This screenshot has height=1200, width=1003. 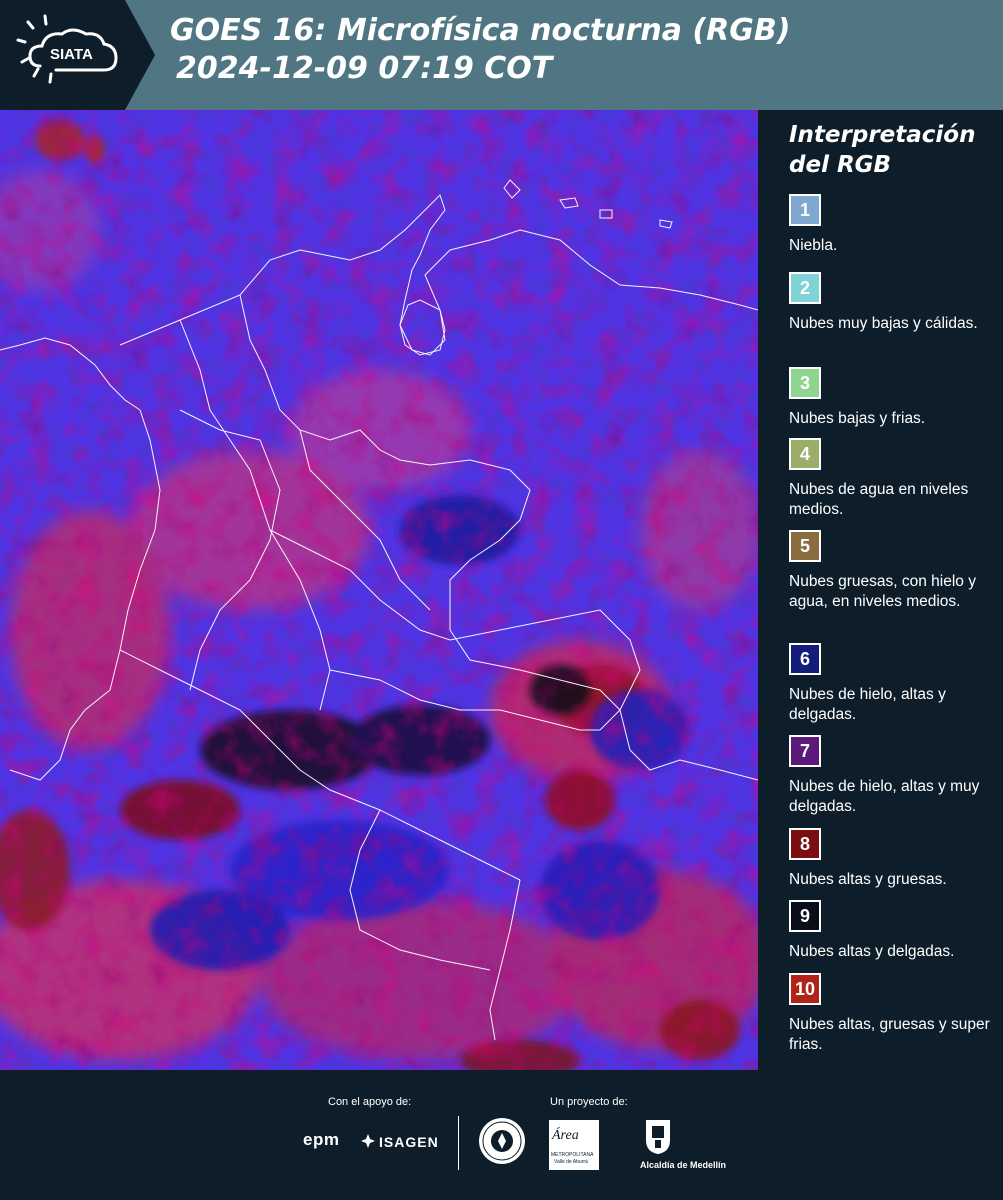 What do you see at coordinates (321, 1139) in the screenshot?
I see `epm-logo: epm` at bounding box center [321, 1139].